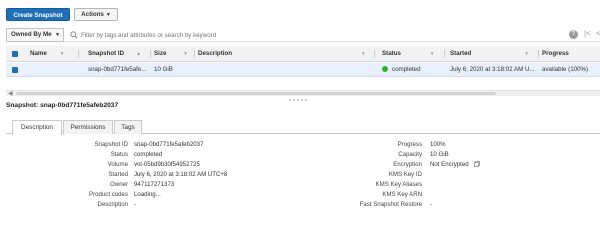 This screenshot has width=600, height=240. I want to click on row-checkbox, so click(15, 70).